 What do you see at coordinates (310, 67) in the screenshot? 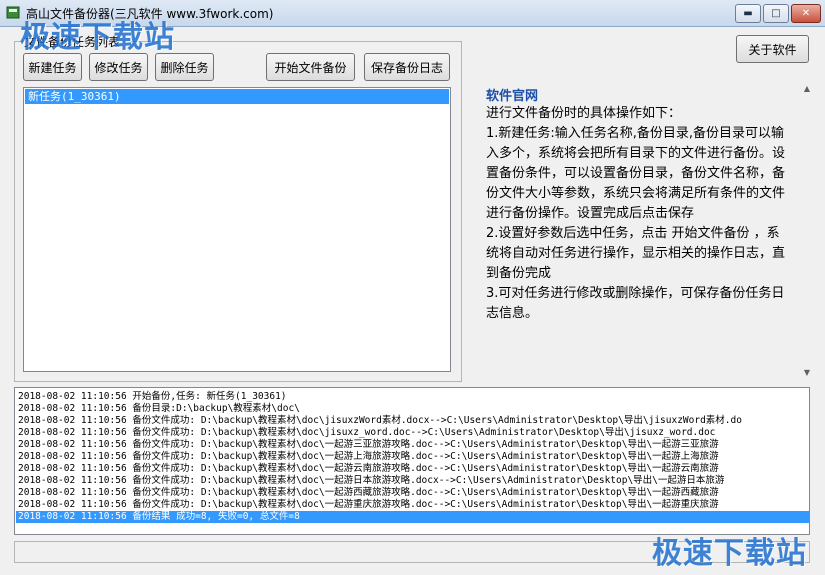
I see `start-backup-button: 开始文件备份` at bounding box center [310, 67].